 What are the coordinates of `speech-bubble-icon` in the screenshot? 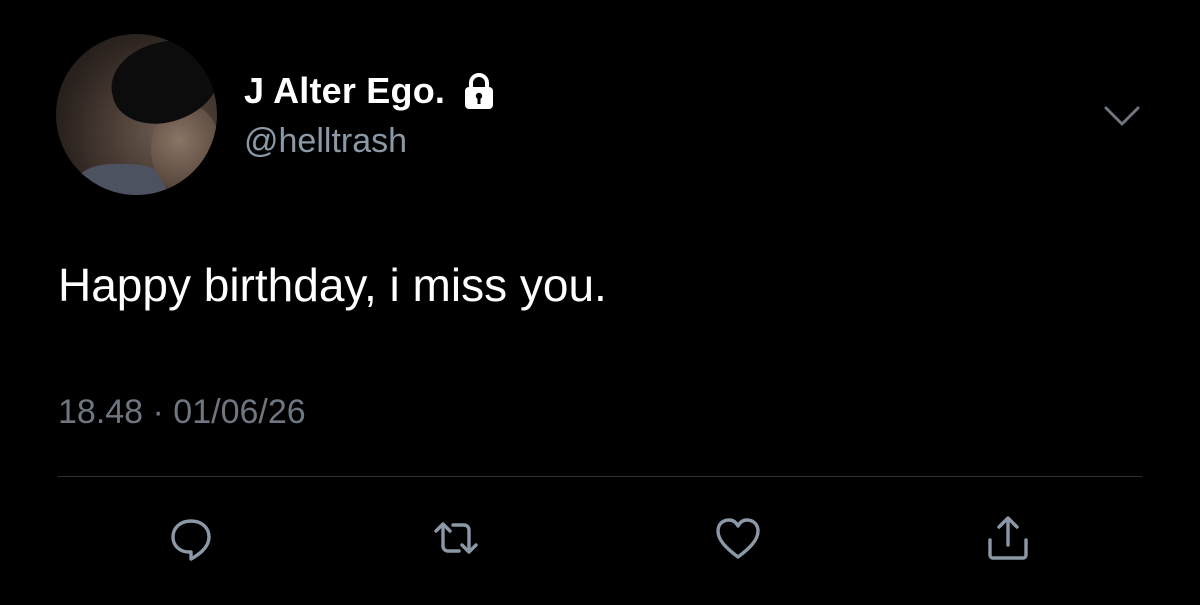 It's located at (191, 540).